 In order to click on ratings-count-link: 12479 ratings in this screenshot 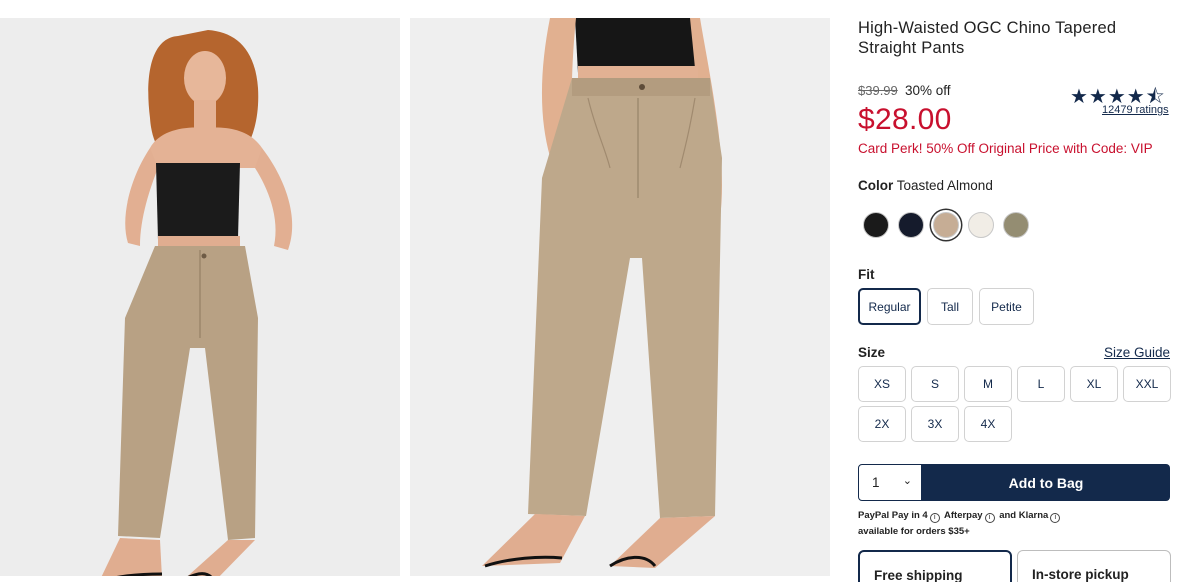, I will do `click(1135, 110)`.